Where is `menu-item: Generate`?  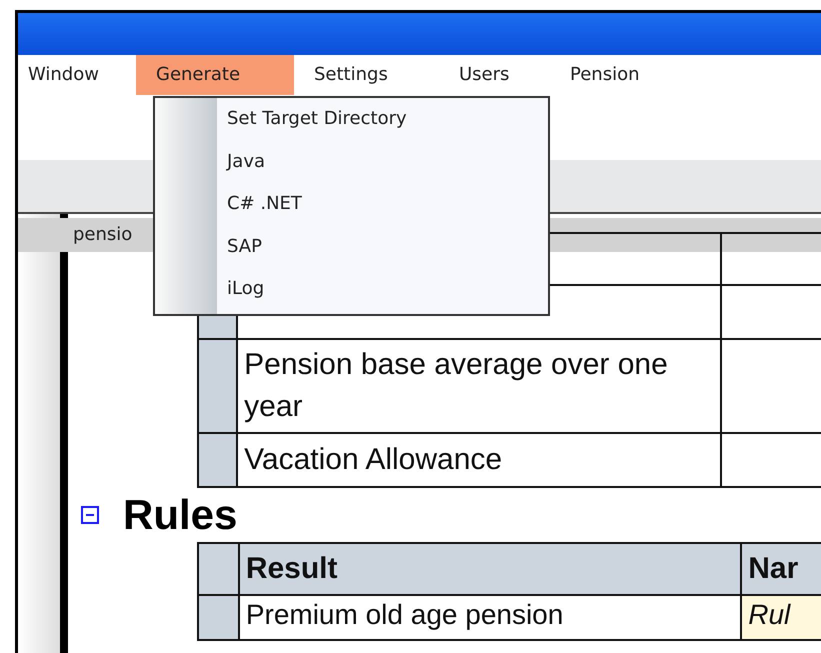 menu-item: Generate is located at coordinates (215, 75).